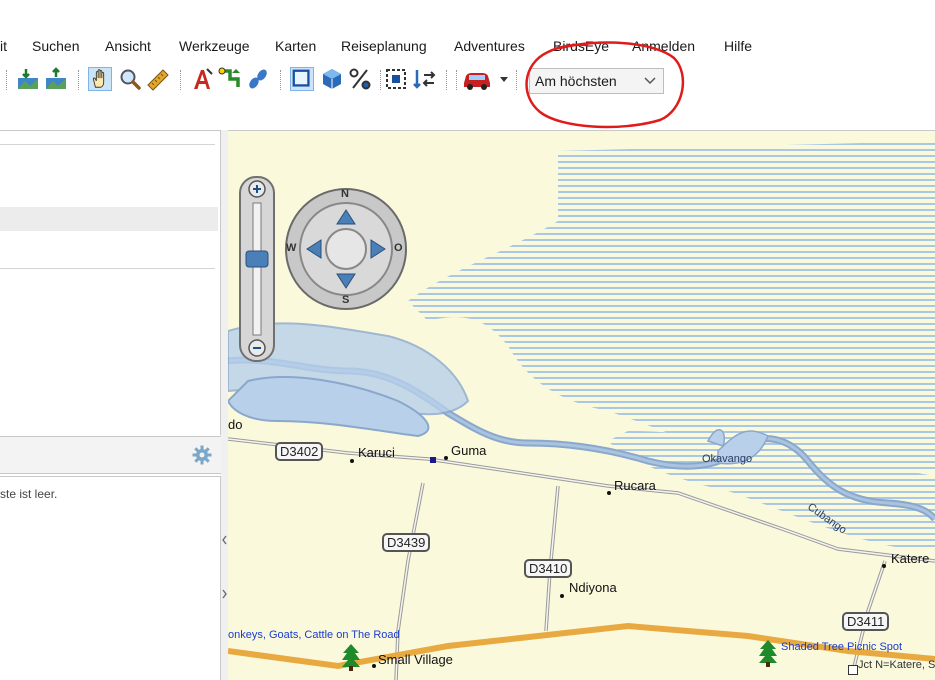 Image resolution: width=935 pixels, height=680 pixels. Describe the element at coordinates (415, 659) in the screenshot. I see `place-small-village: Small Village` at that location.